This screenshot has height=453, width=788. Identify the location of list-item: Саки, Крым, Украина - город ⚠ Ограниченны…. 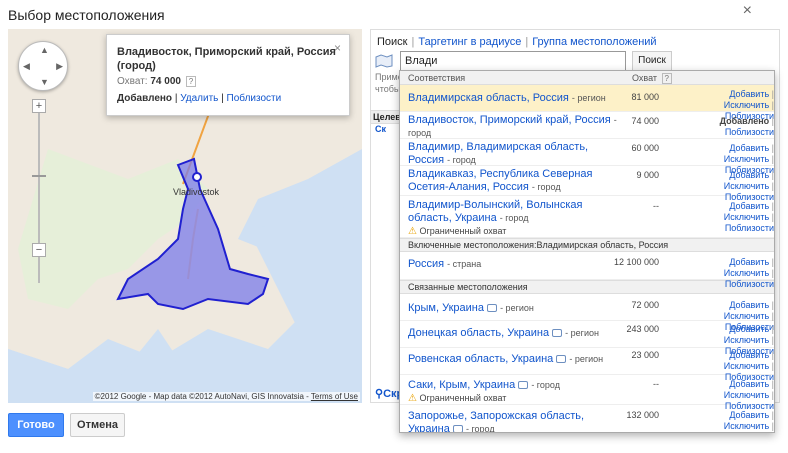
(587, 393).